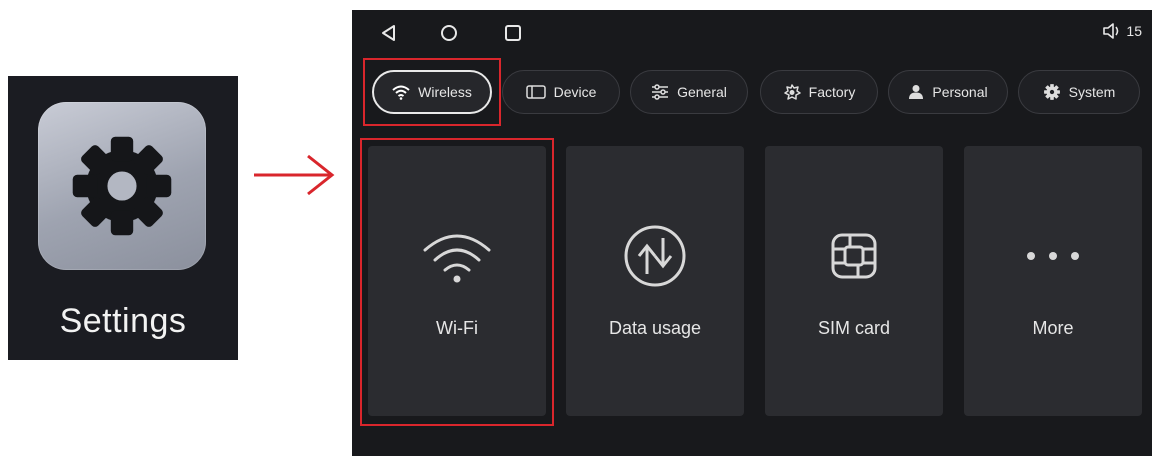  Describe the element at coordinates (389, 33) in the screenshot. I see `back-icon` at that location.